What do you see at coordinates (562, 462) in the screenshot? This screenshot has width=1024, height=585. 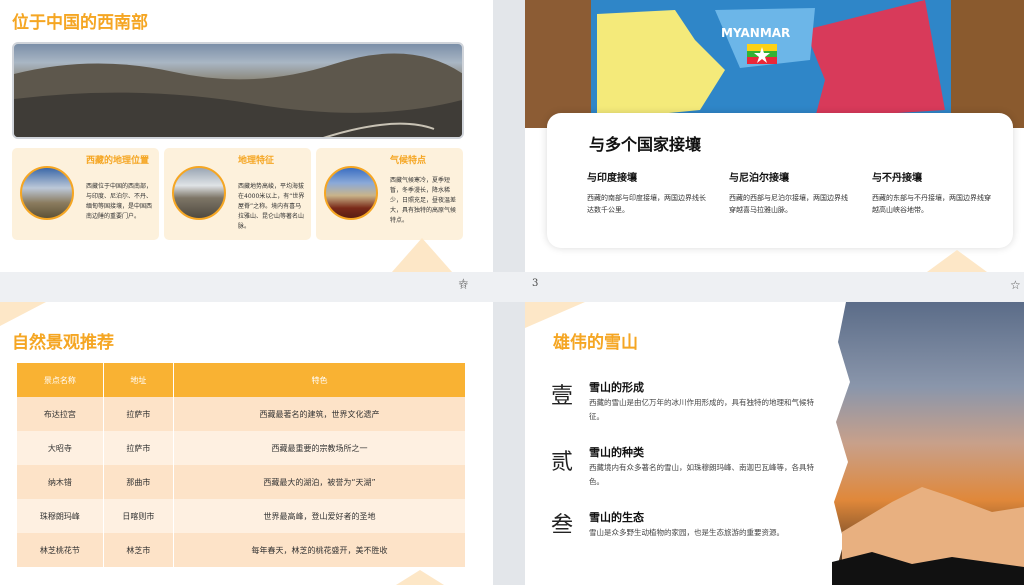 I see `numeral-two: 贰` at bounding box center [562, 462].